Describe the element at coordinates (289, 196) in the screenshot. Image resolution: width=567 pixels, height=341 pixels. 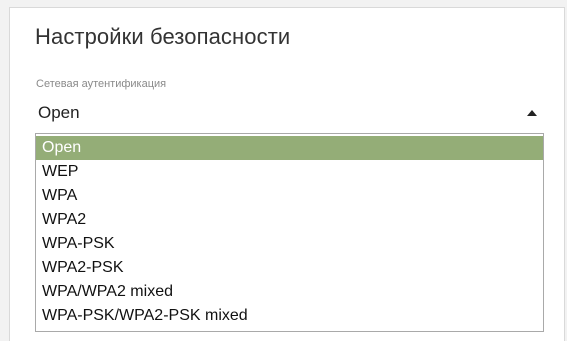
I see `option-wpa: WPA` at that location.